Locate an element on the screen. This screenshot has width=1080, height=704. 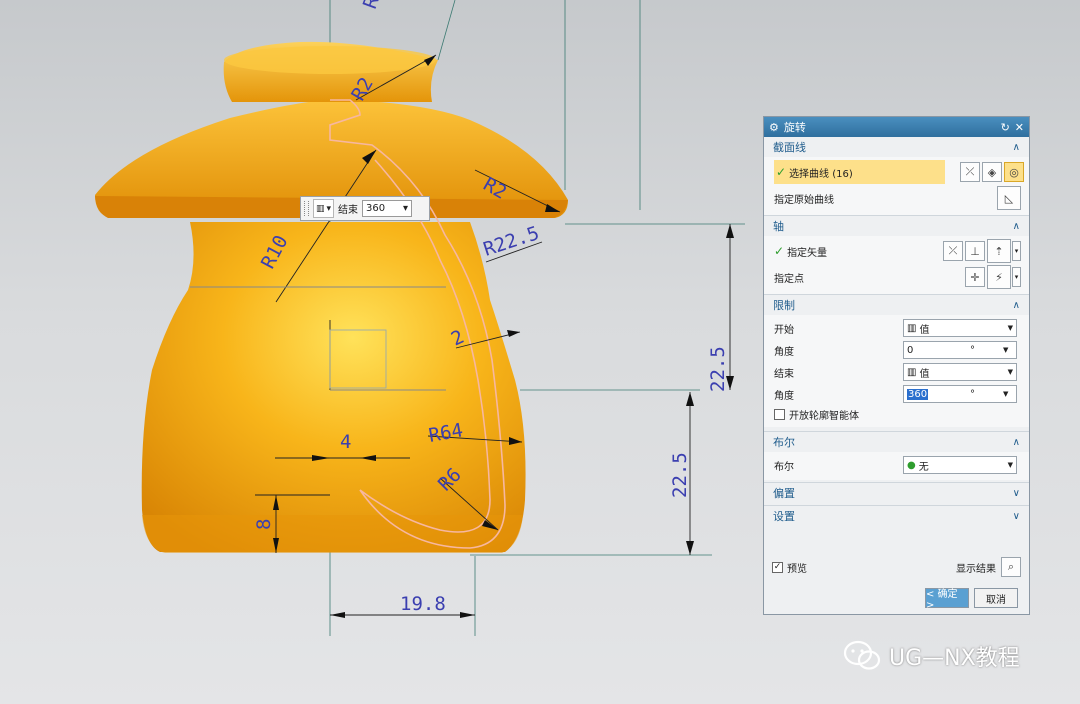
boolean-value: 无 is located at coordinates (923, 467).